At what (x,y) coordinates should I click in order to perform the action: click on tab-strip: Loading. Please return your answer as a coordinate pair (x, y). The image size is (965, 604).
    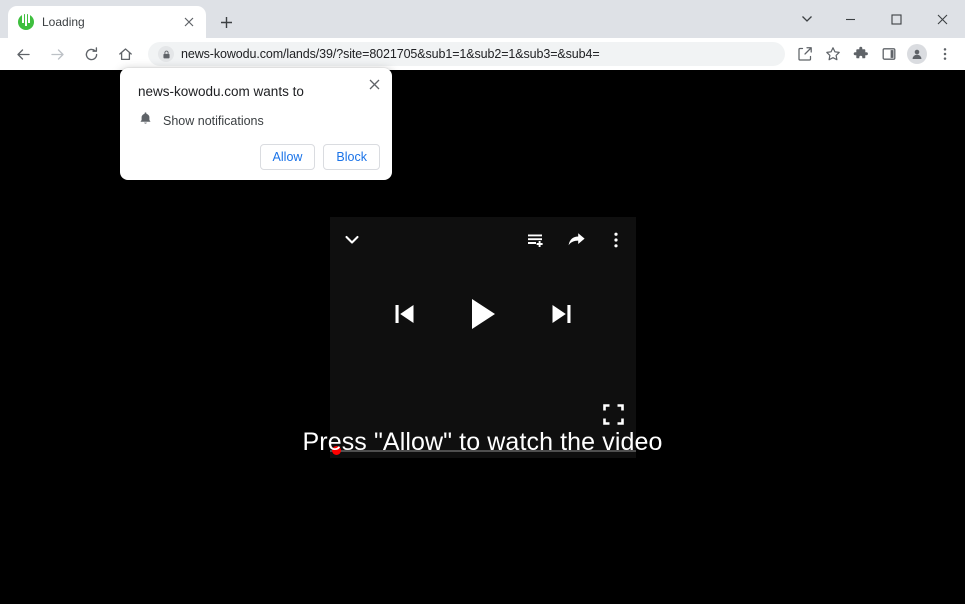
    Looking at the image, I should click on (482, 19).